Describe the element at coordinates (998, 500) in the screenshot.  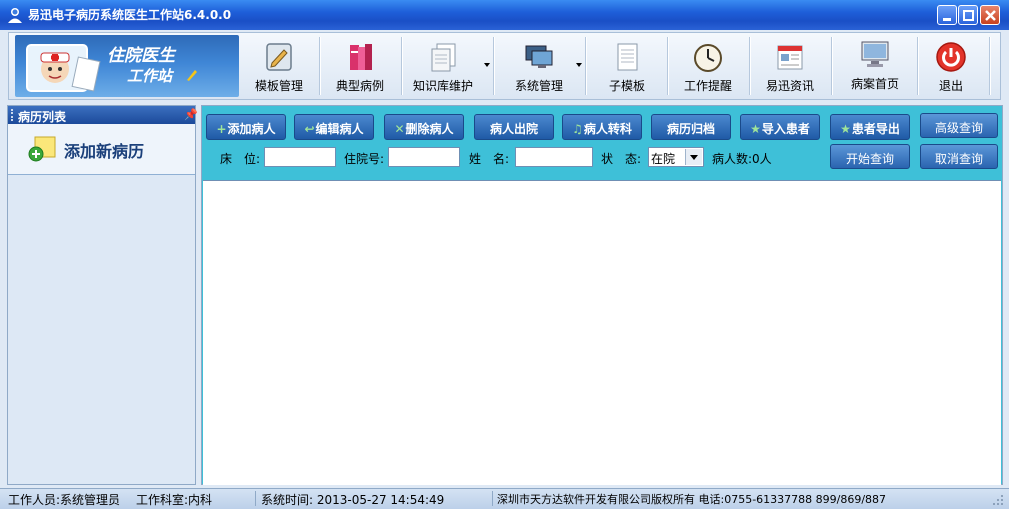
I see `resize-grip-icon` at that location.